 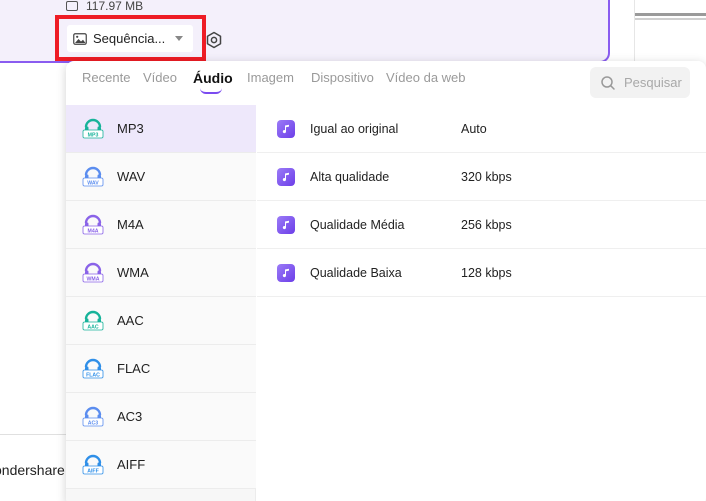 What do you see at coordinates (93, 416) in the screenshot?
I see `ac3-format-icon: AC3` at bounding box center [93, 416].